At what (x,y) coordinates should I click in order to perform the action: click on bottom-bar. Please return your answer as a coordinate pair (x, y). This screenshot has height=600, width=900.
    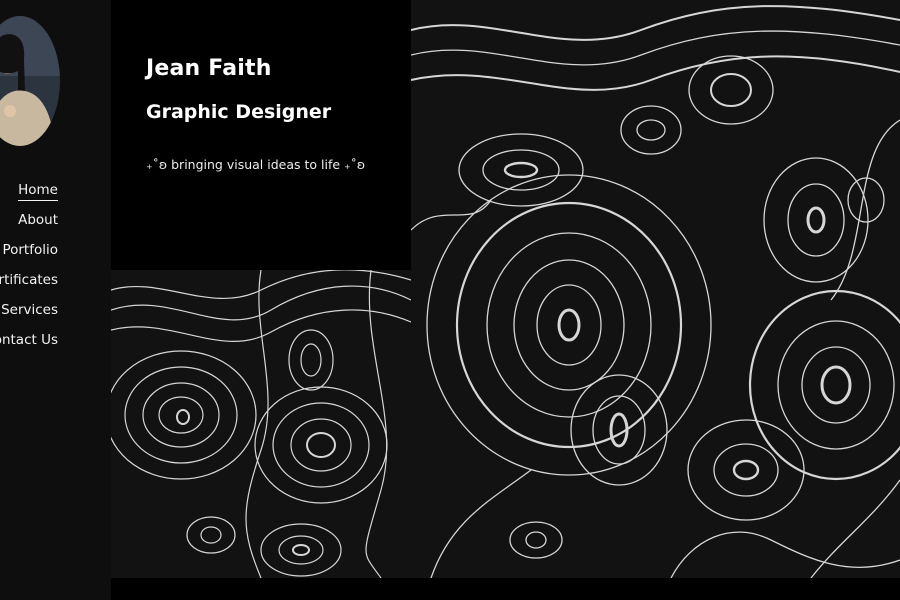
    Looking at the image, I should click on (505, 589).